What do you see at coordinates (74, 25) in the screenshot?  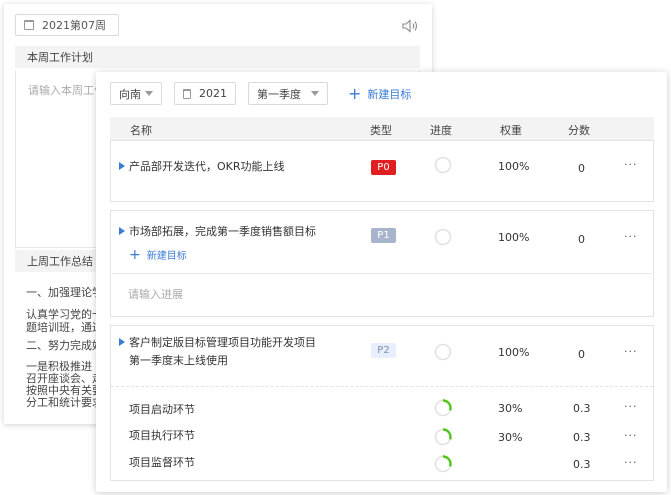 I see `week-label: 2021第07周` at bounding box center [74, 25].